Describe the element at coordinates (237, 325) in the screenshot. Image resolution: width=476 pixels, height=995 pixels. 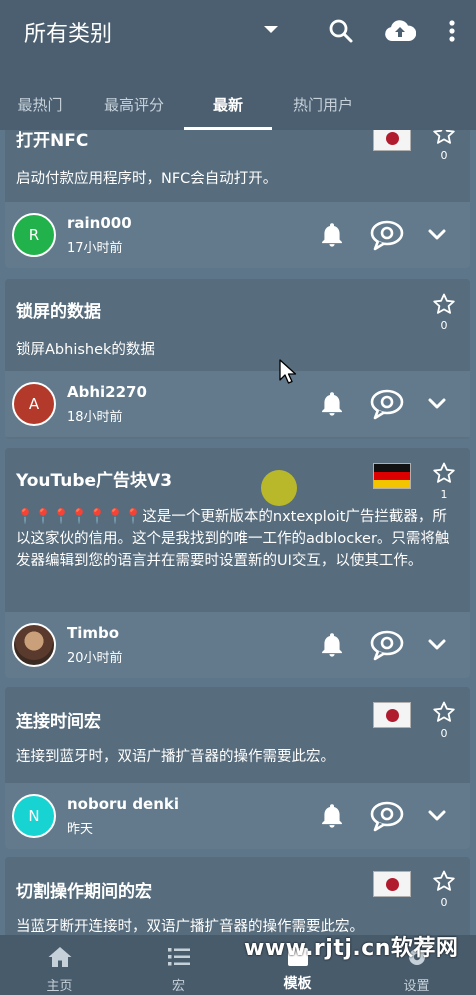
I see `card-header: 锁屏的数据 0 锁屏Abhishek的数据` at that location.